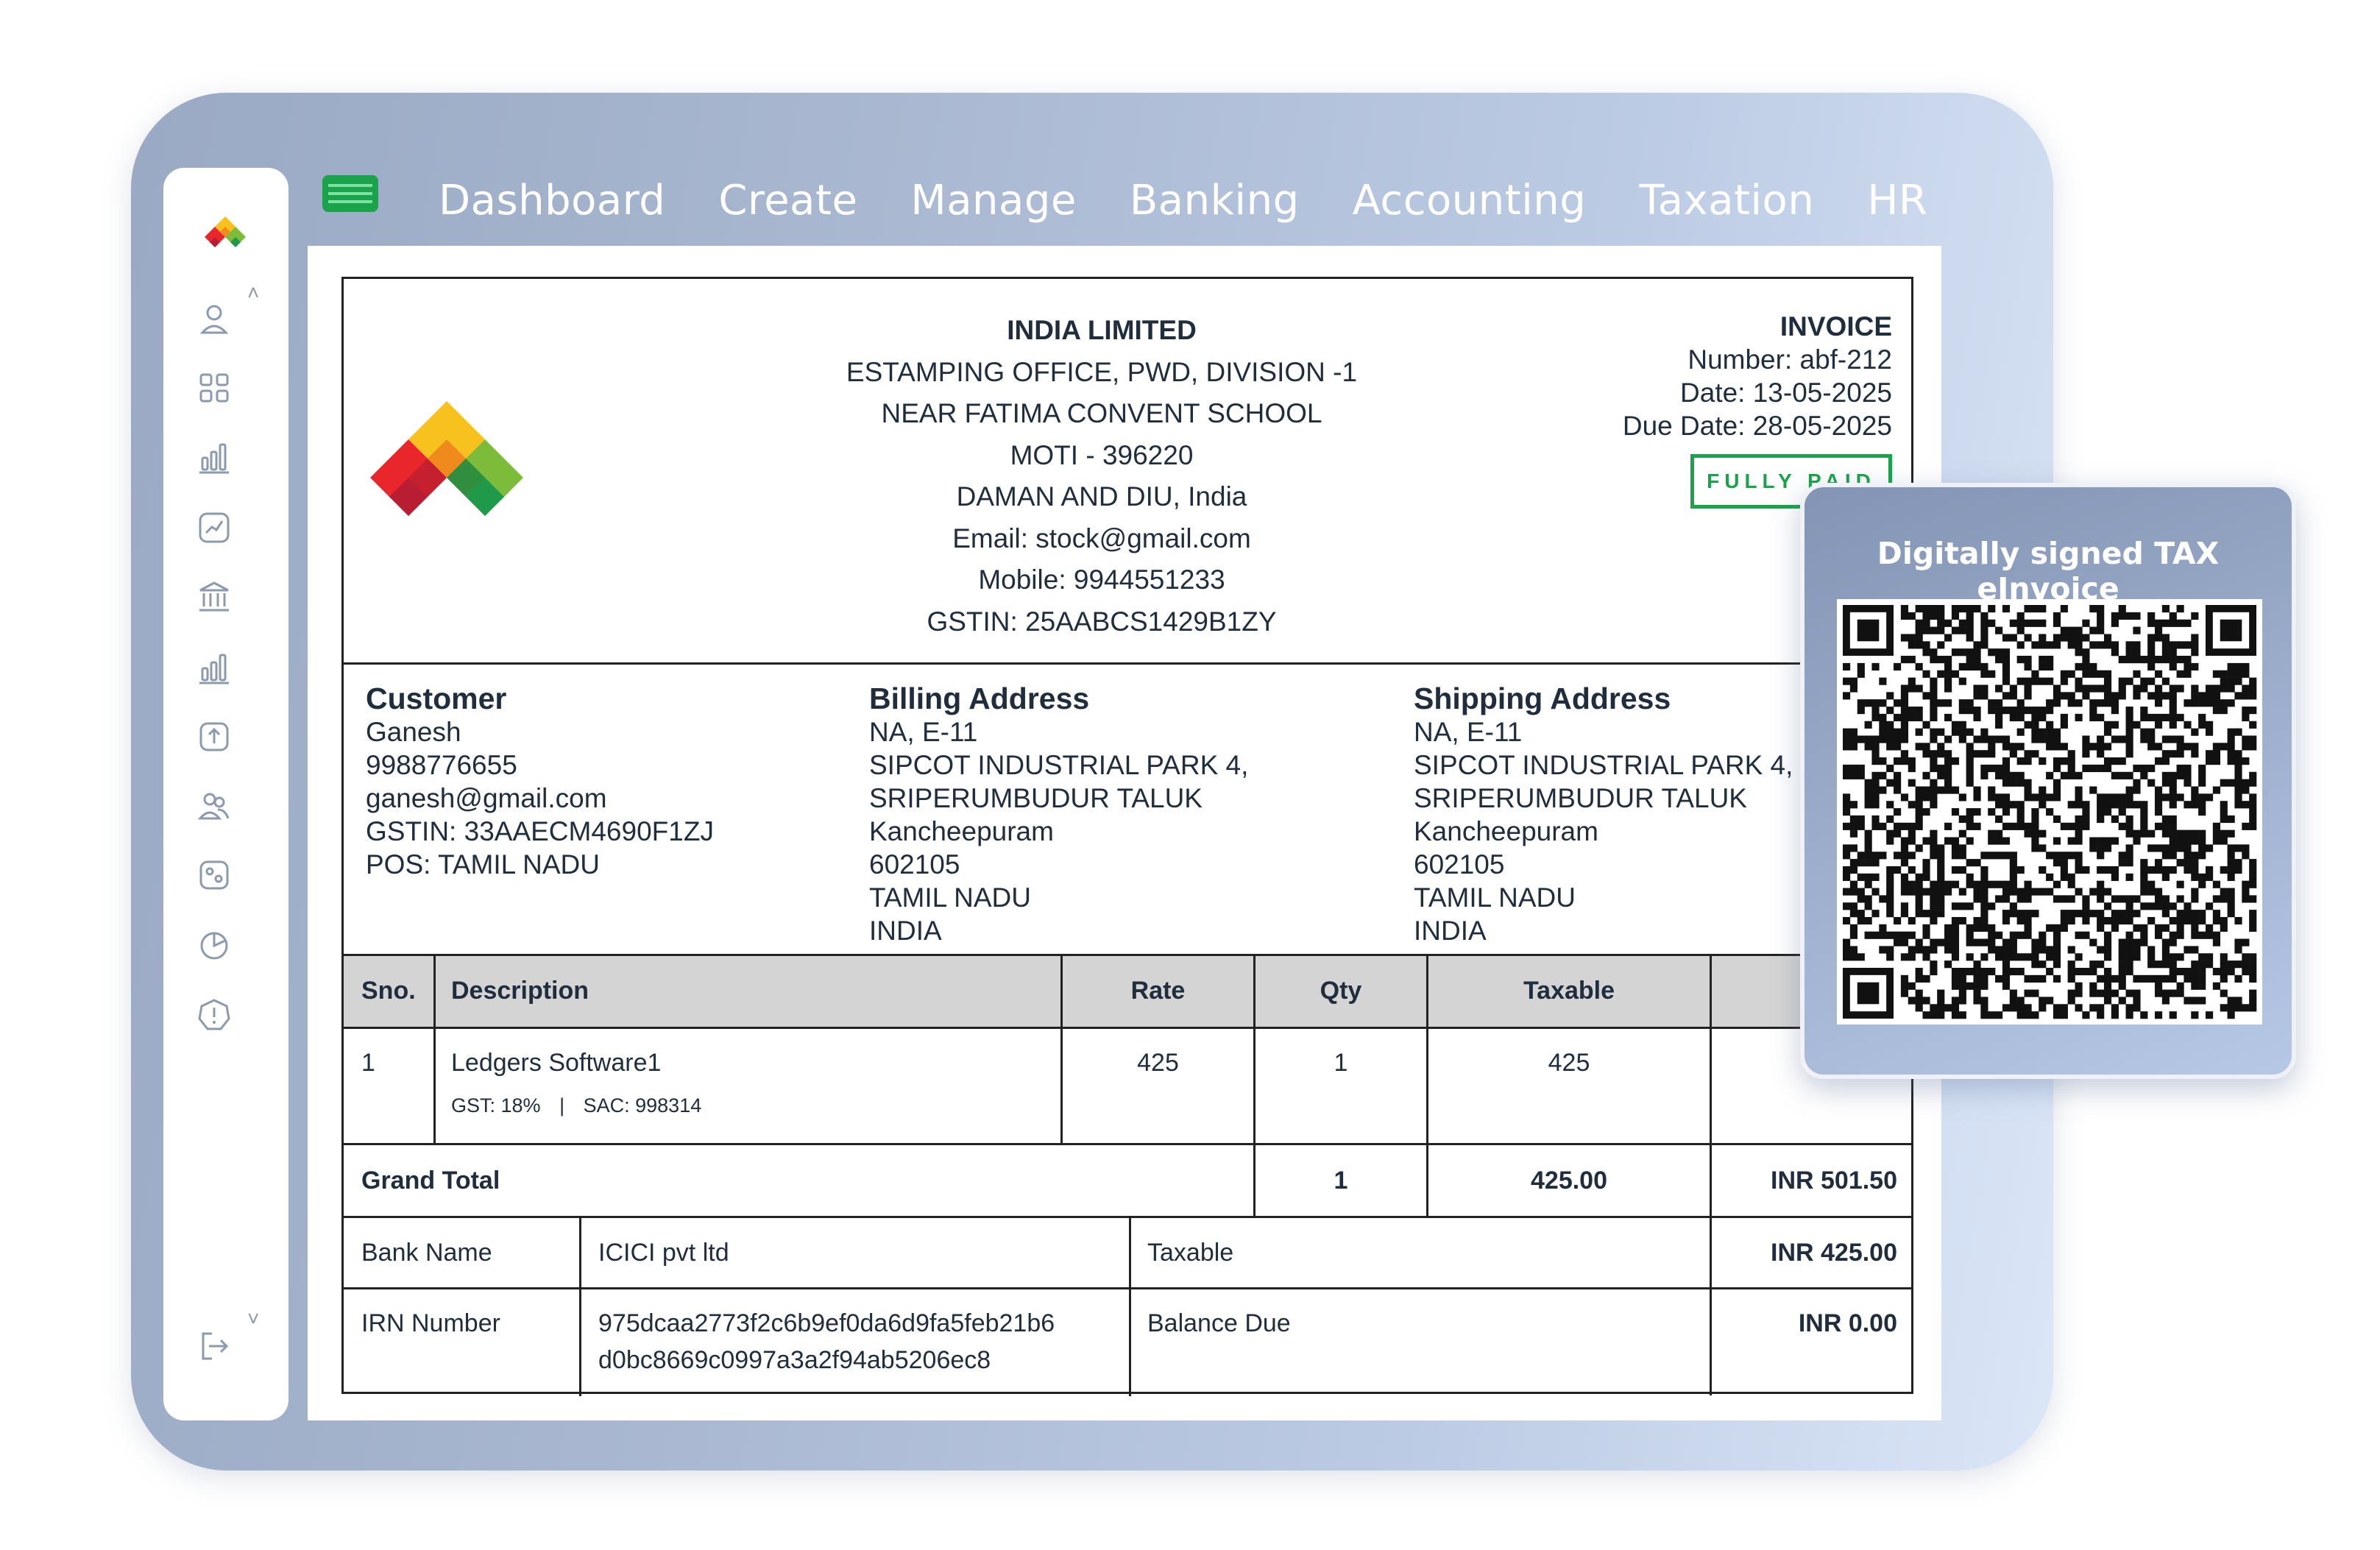 The width and height of the screenshot is (2380, 1550). What do you see at coordinates (430, 1181) in the screenshot?
I see `grand-total-label: Grand Total` at bounding box center [430, 1181].